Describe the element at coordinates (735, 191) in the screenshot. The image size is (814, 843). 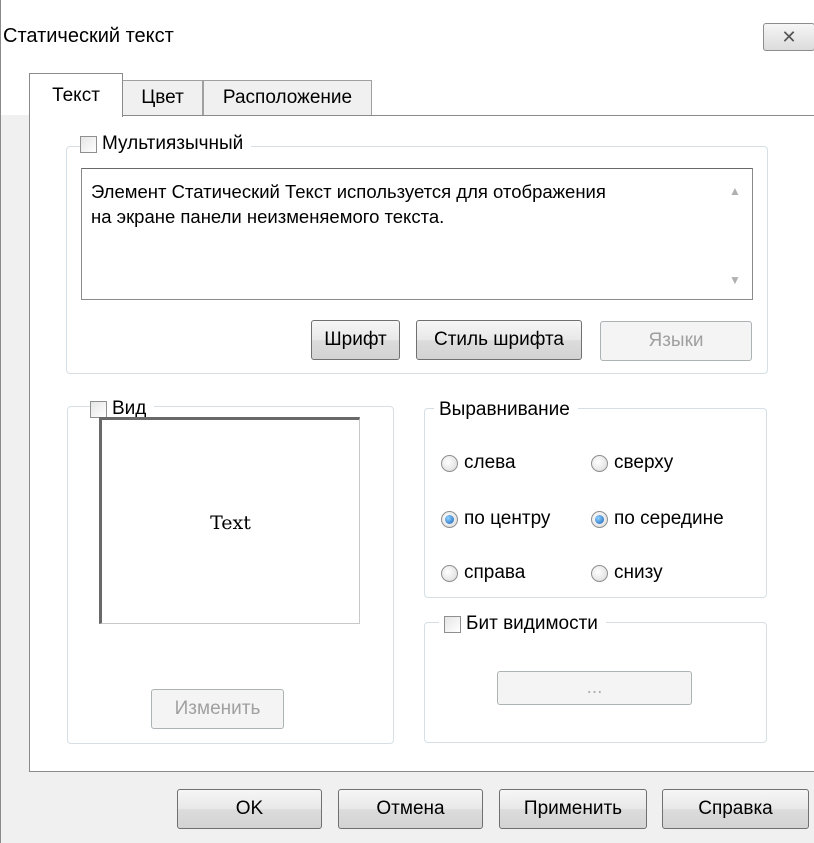
I see `scroll-up-icon: ▲` at that location.